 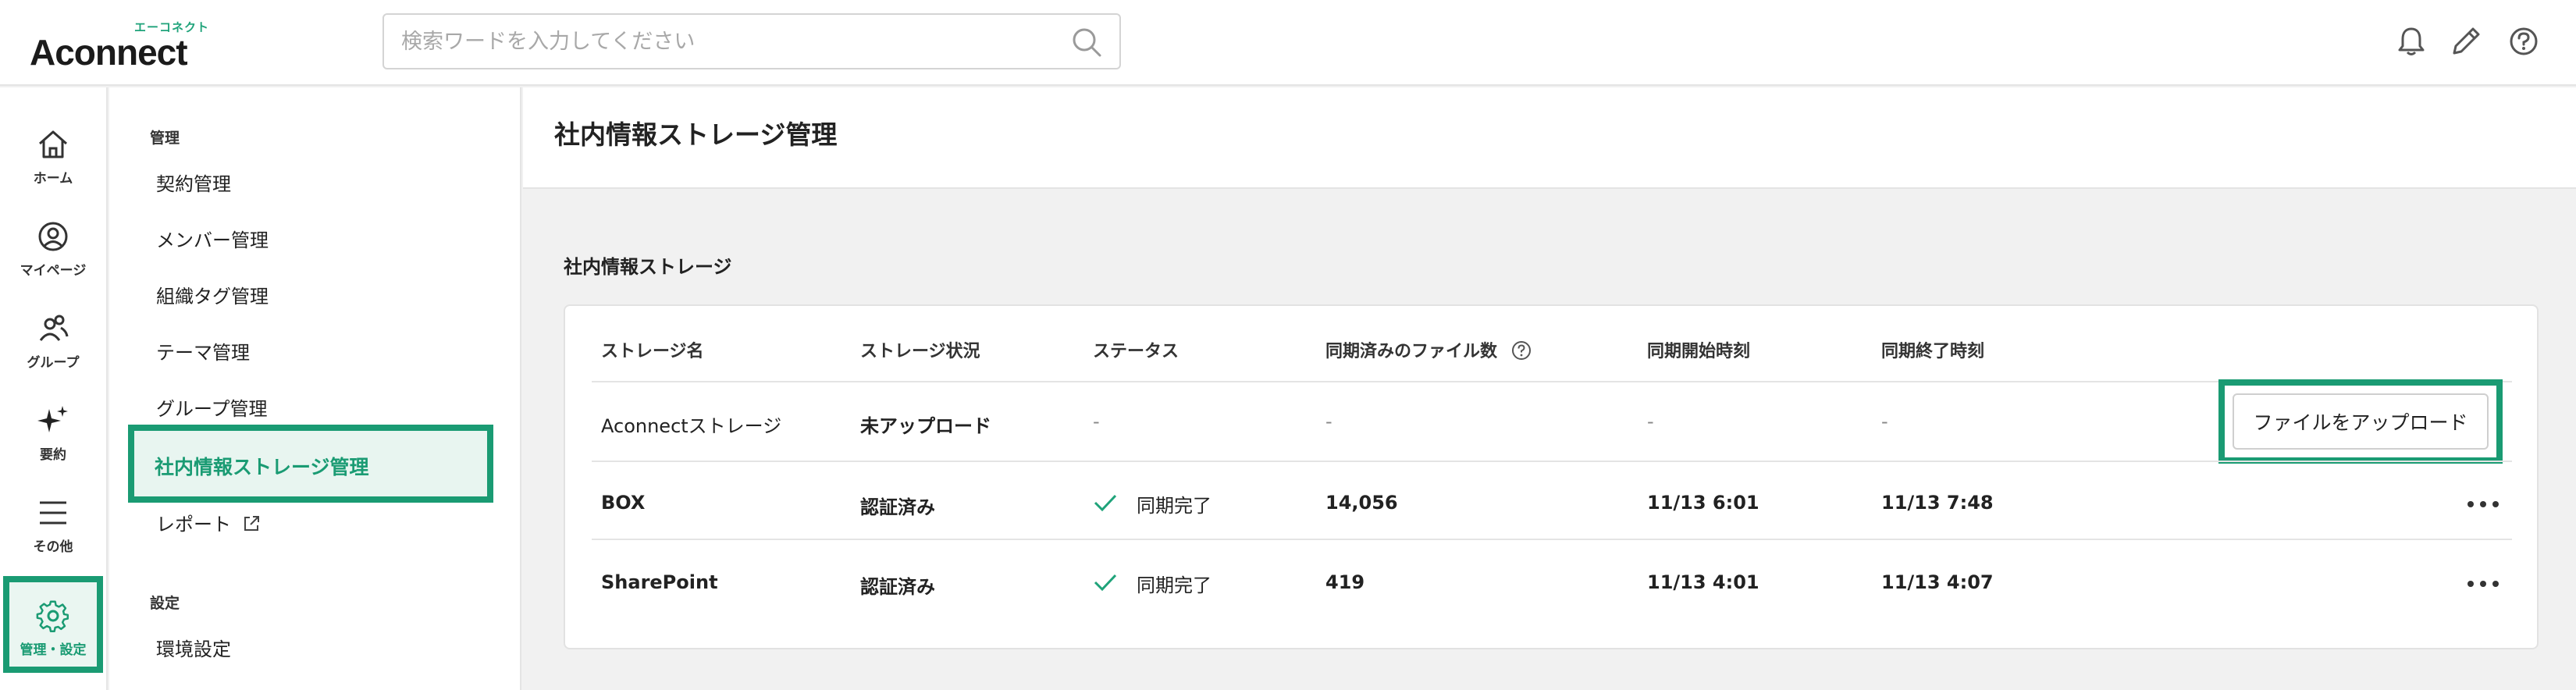 What do you see at coordinates (53, 271) in the screenshot?
I see `rail-label: マイページ` at bounding box center [53, 271].